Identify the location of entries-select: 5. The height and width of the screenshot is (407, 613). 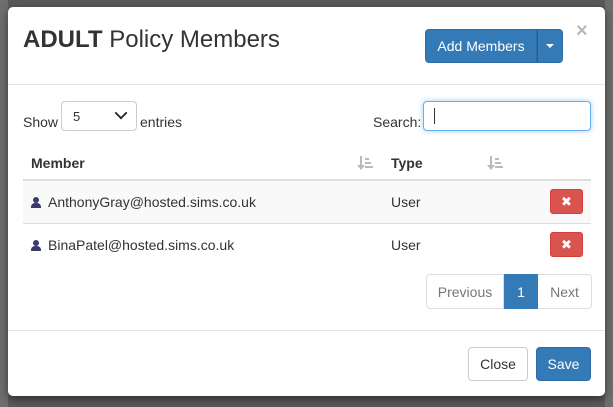
(99, 116).